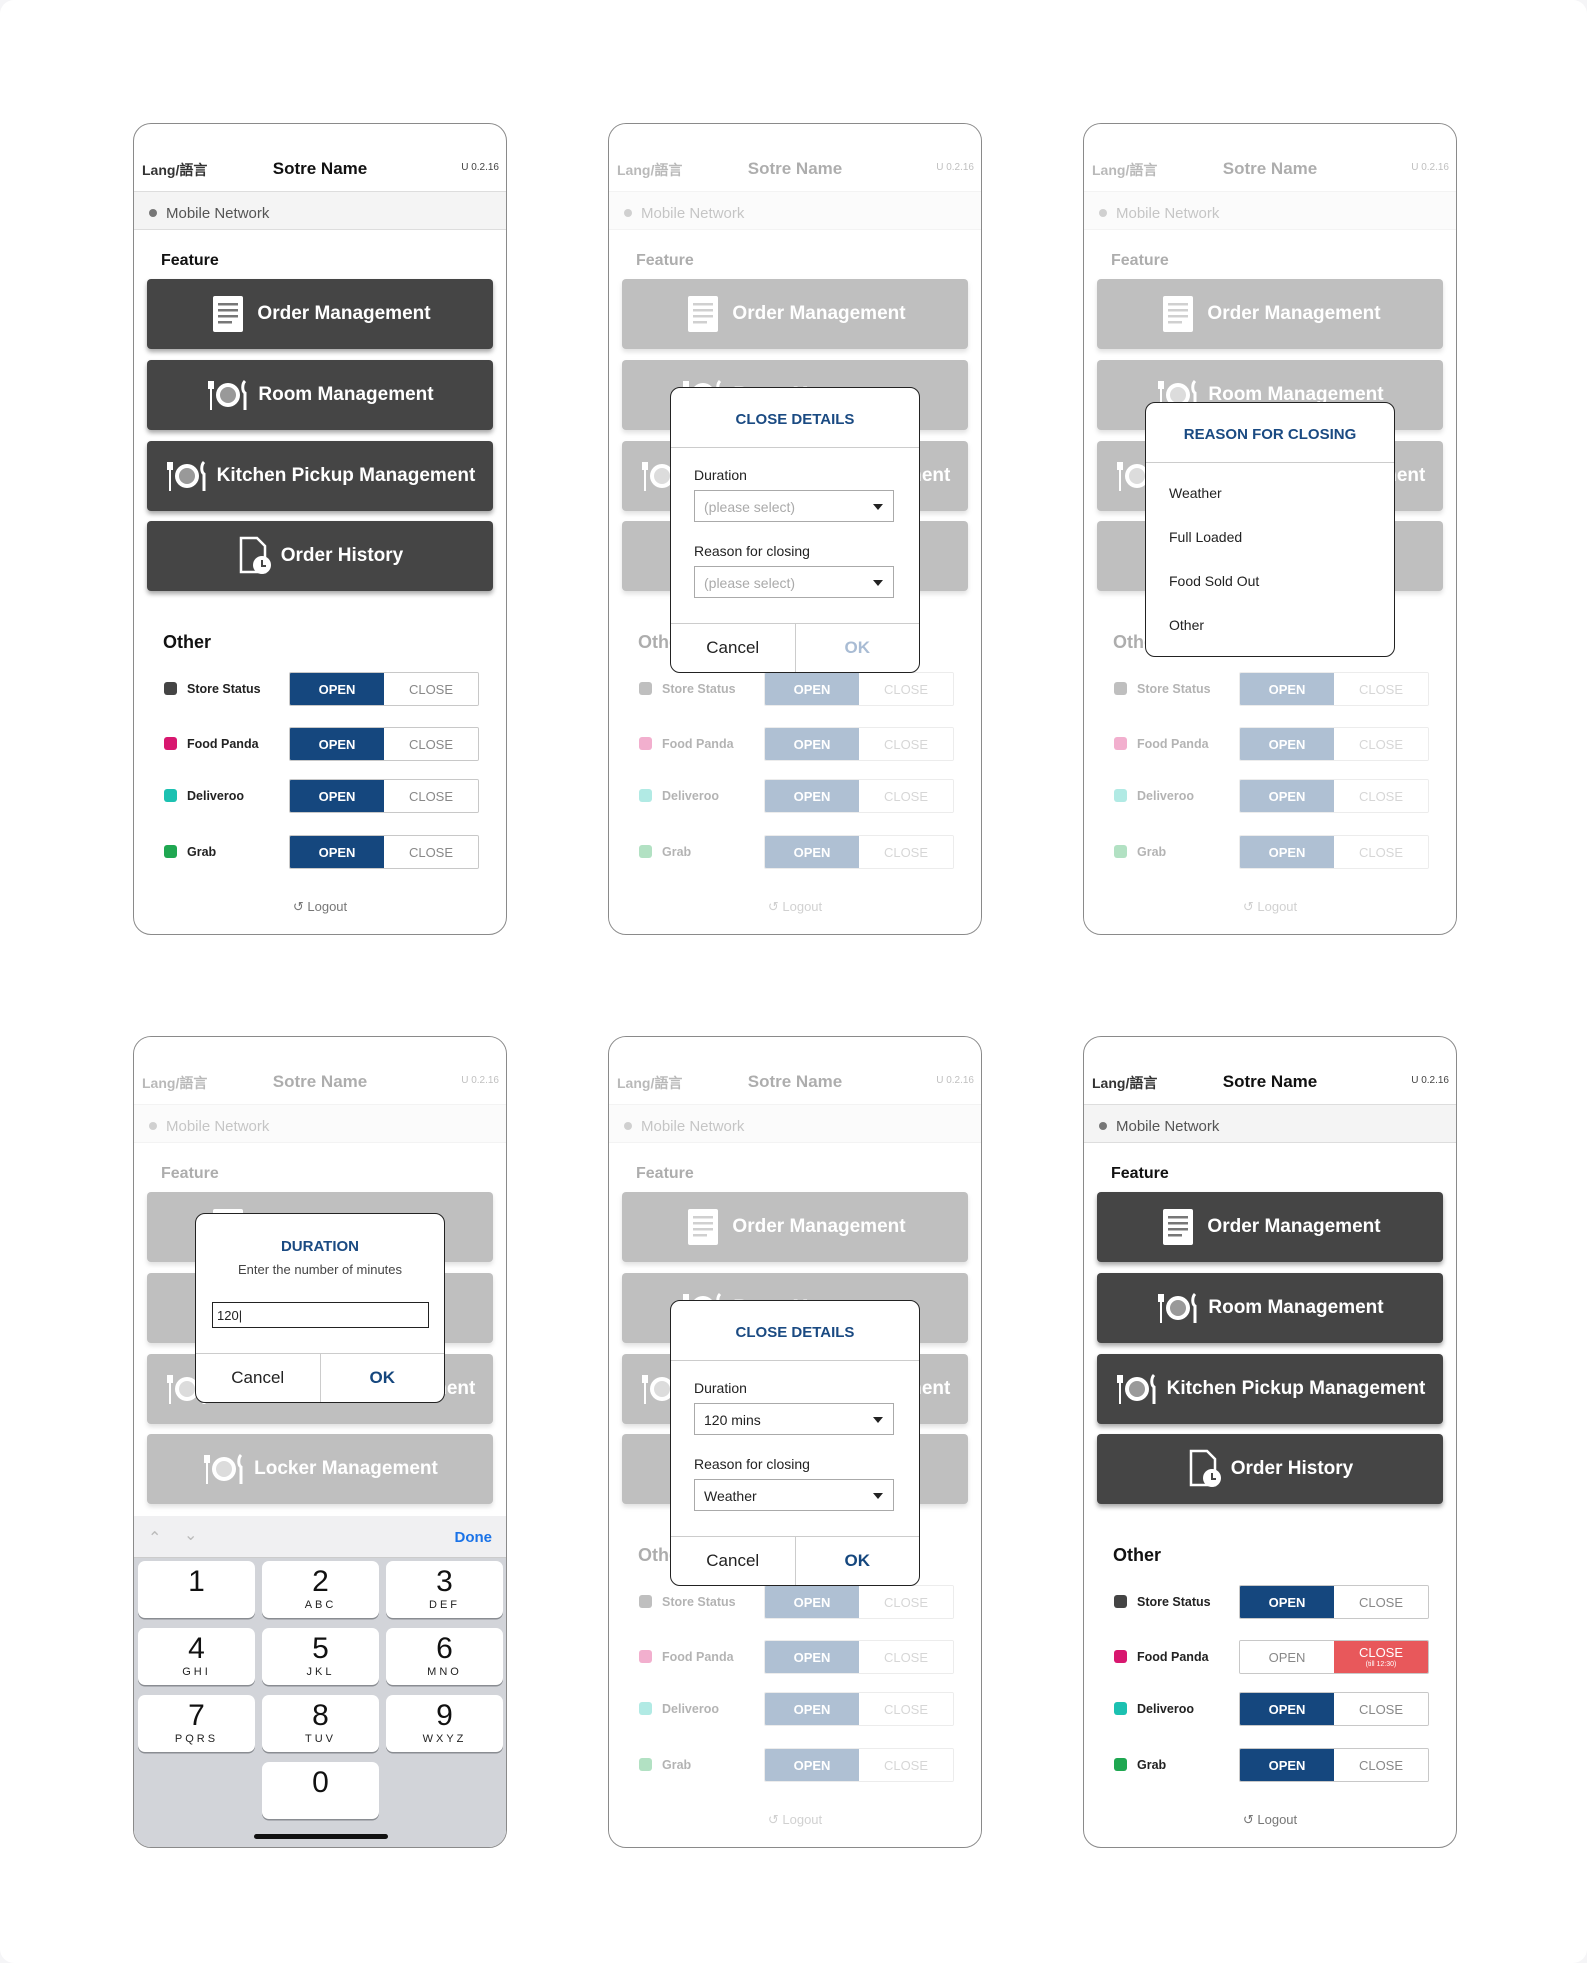 This screenshot has height=1963, width=1587. Describe the element at coordinates (321, 1836) in the screenshot. I see `home-indicator` at that location.